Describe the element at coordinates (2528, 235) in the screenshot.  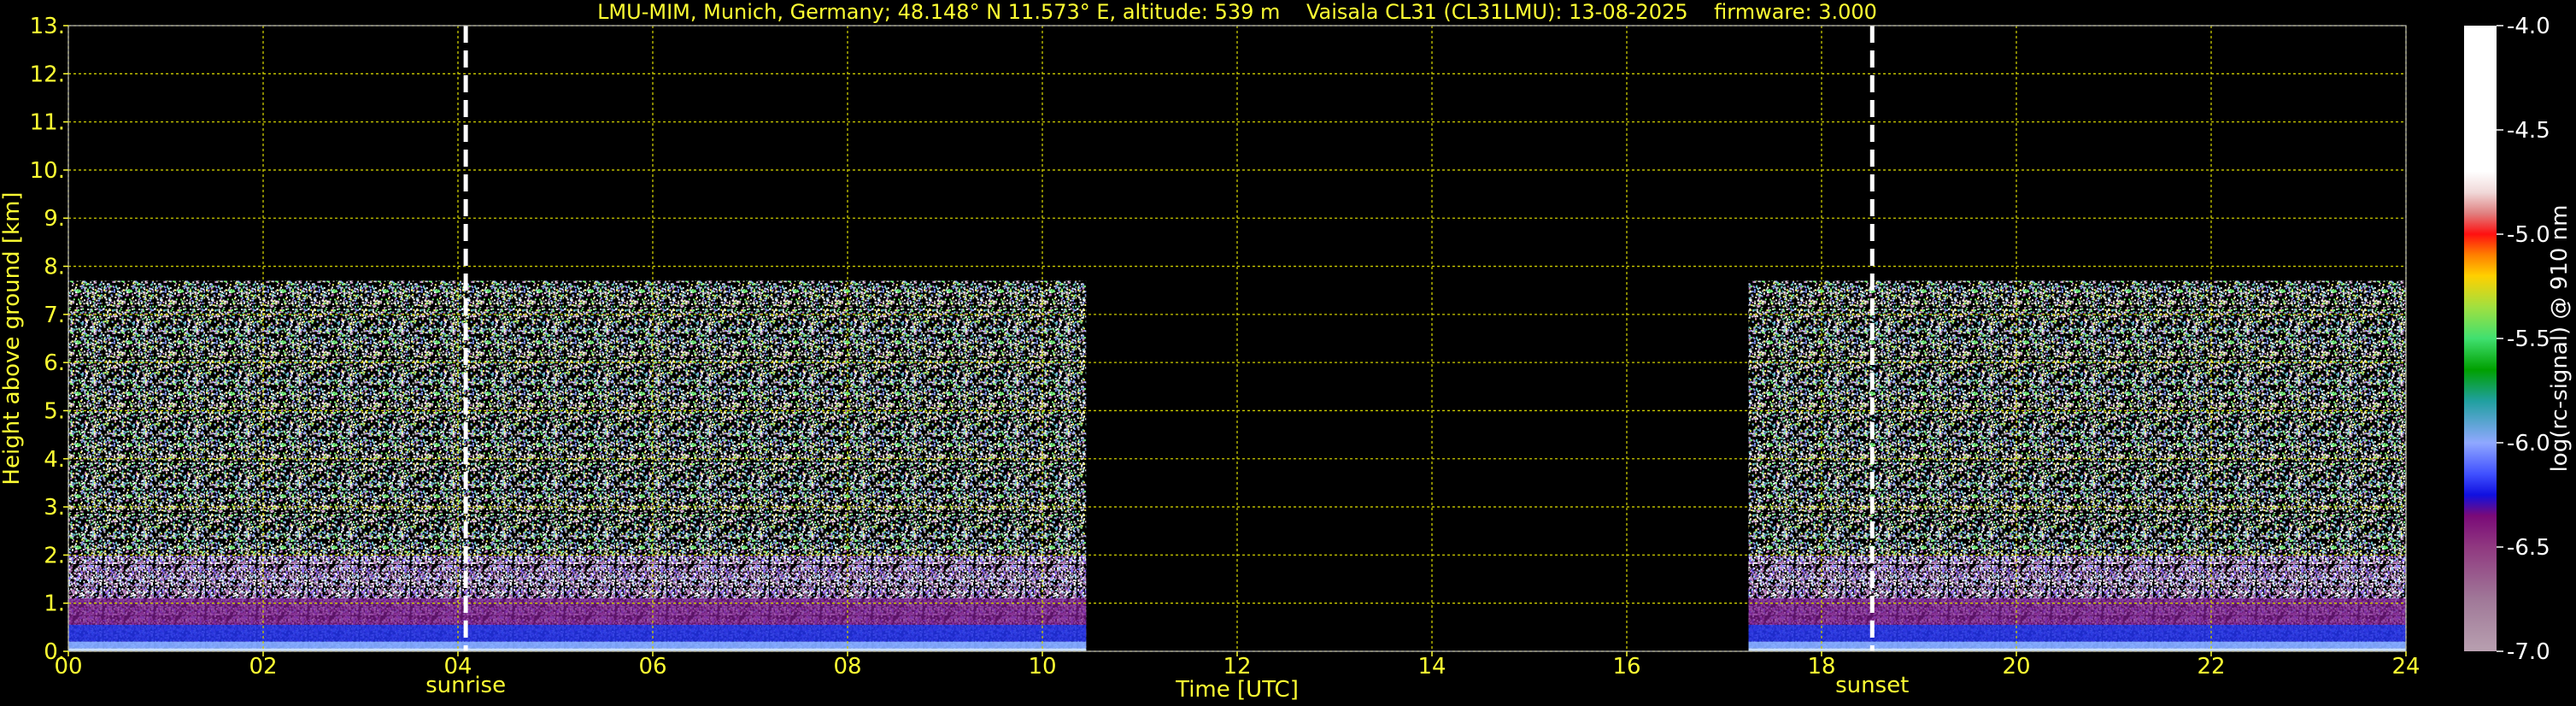
I see `colorbar-tick-label: -5.0` at that location.